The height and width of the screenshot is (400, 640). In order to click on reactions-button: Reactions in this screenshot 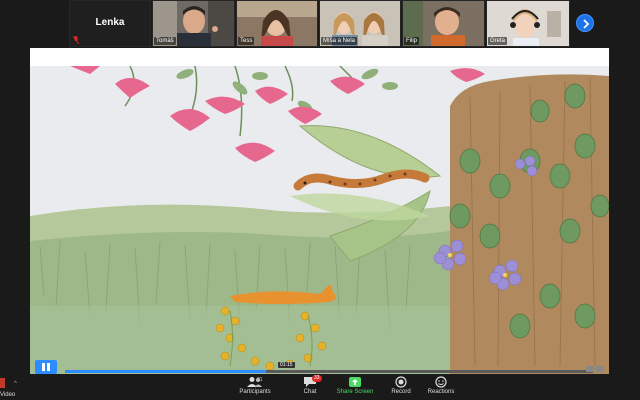, I will do `click(441, 385)`.